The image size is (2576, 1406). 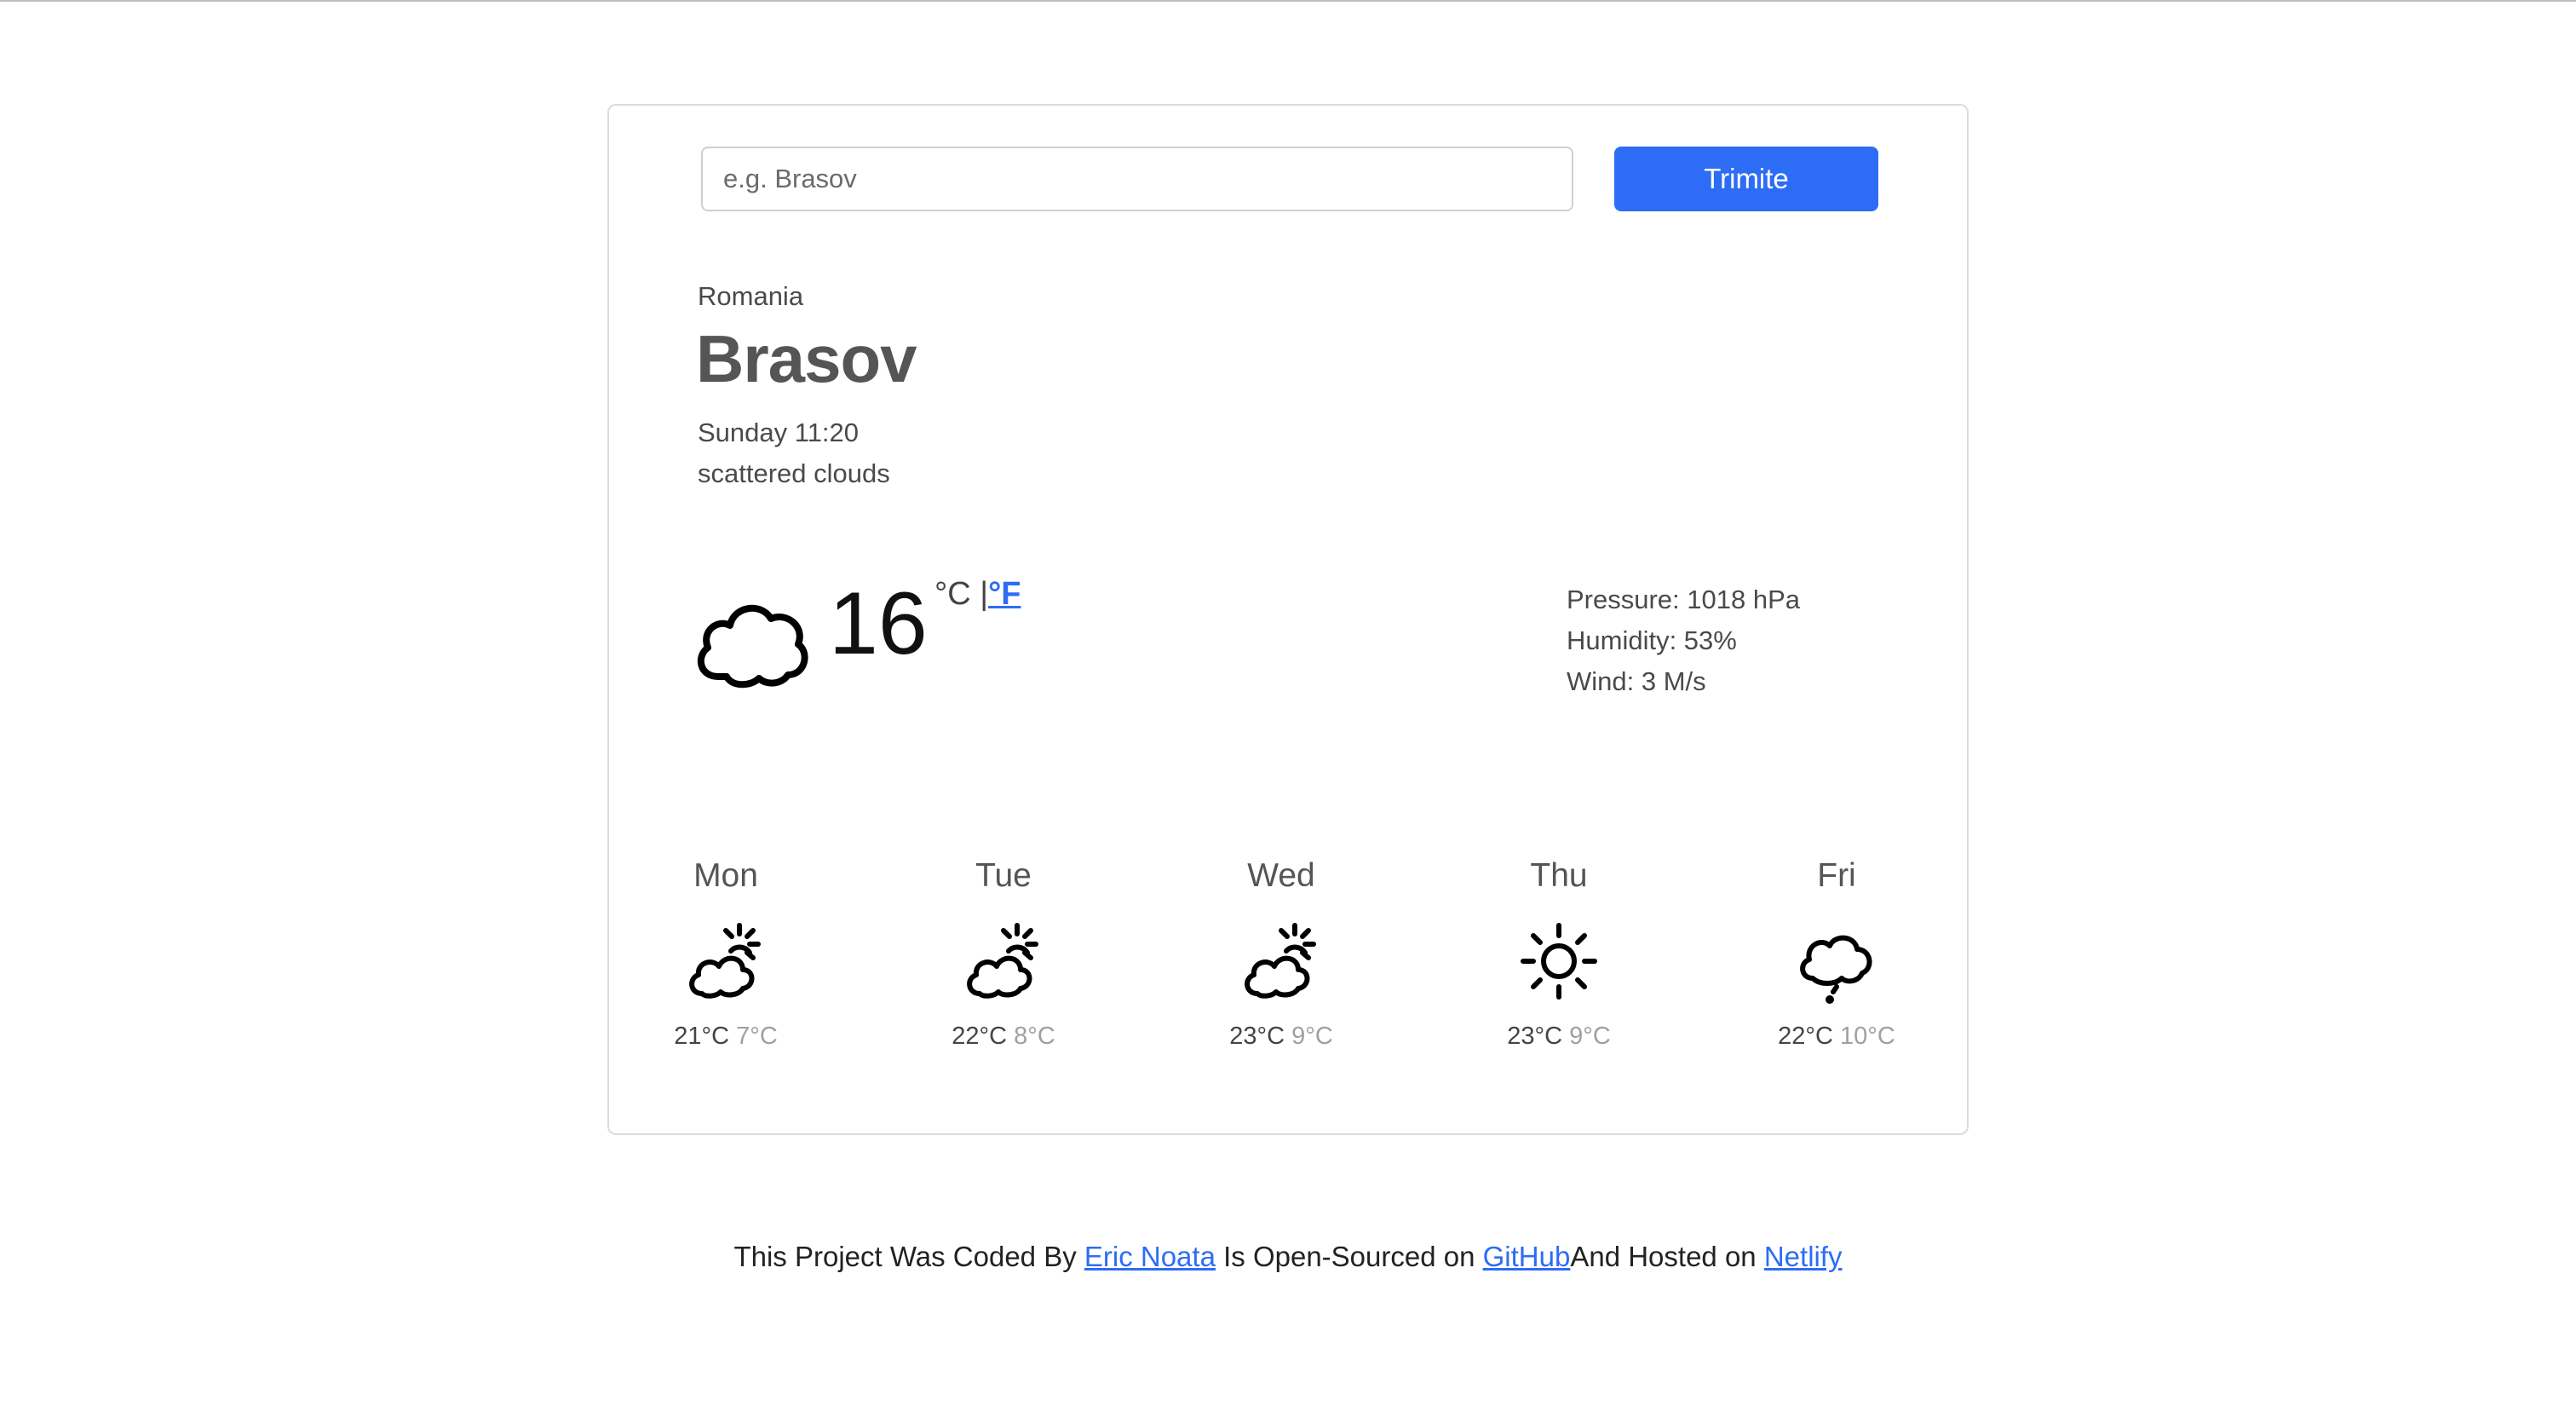 What do you see at coordinates (1288, 1) in the screenshot?
I see `top-divider` at bounding box center [1288, 1].